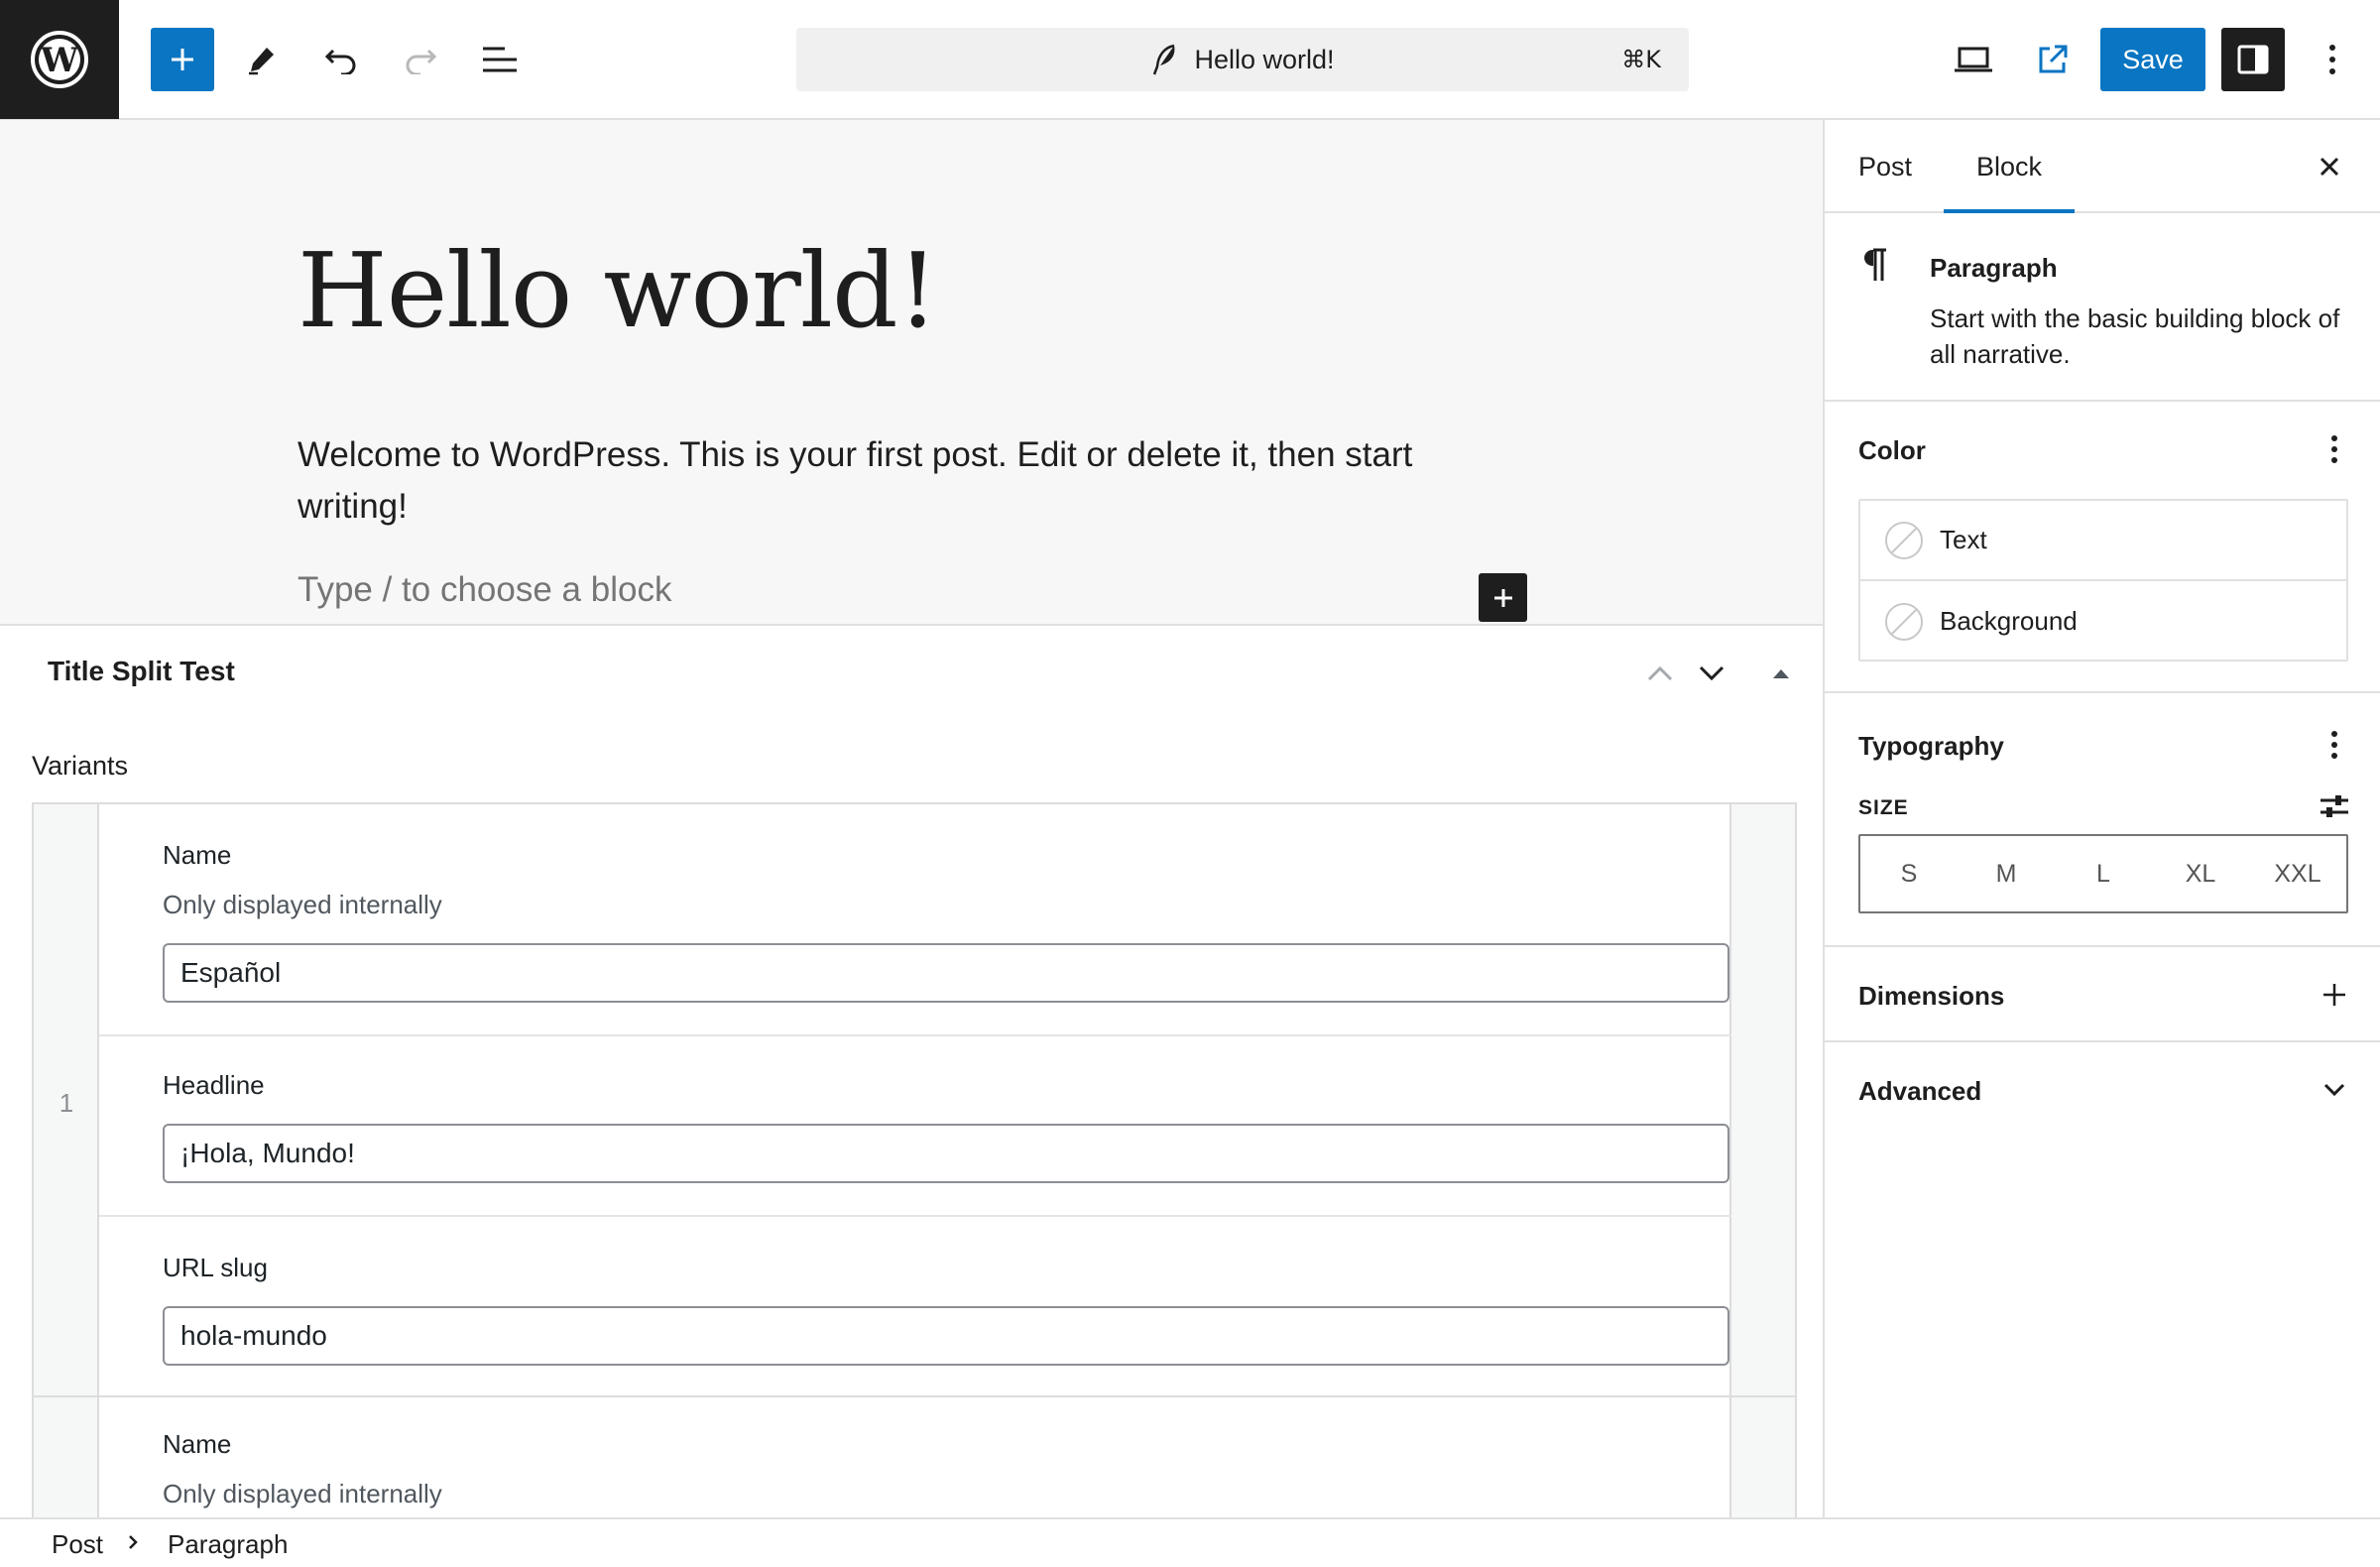  I want to click on typography-panel: Typography SIZE S M L XL XXL, so click(2102, 820).